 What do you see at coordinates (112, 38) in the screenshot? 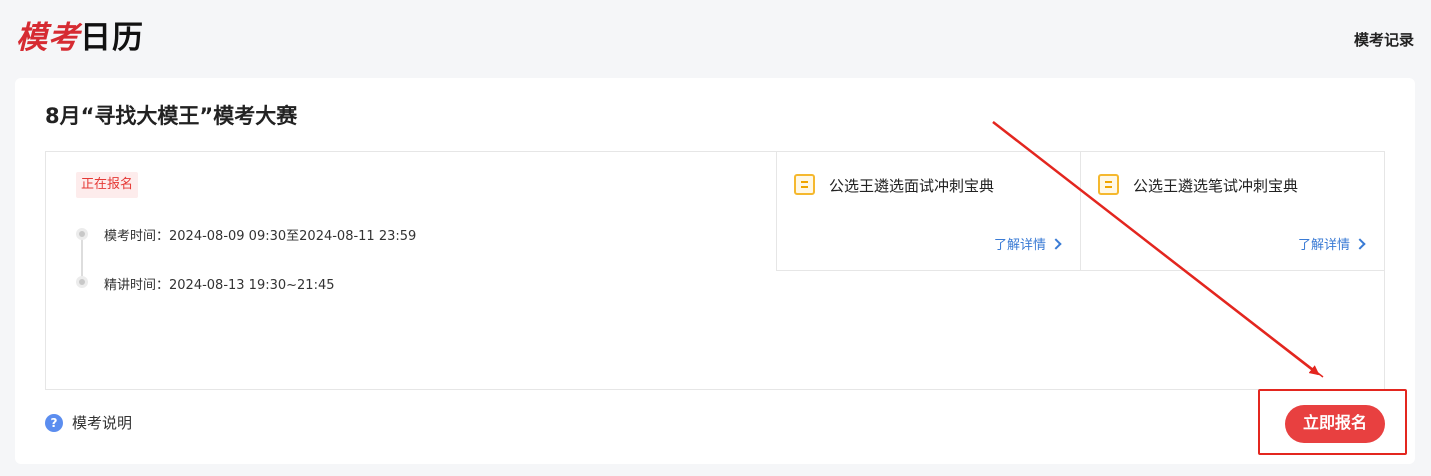
I see `logo-text-calendar: 日历` at bounding box center [112, 38].